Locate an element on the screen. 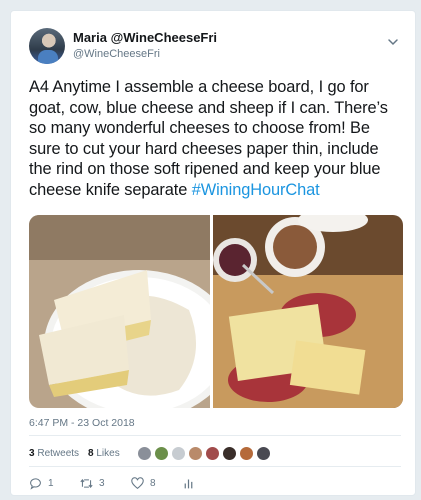 The image size is (421, 500). retweet-button: 3 is located at coordinates (94, 483).